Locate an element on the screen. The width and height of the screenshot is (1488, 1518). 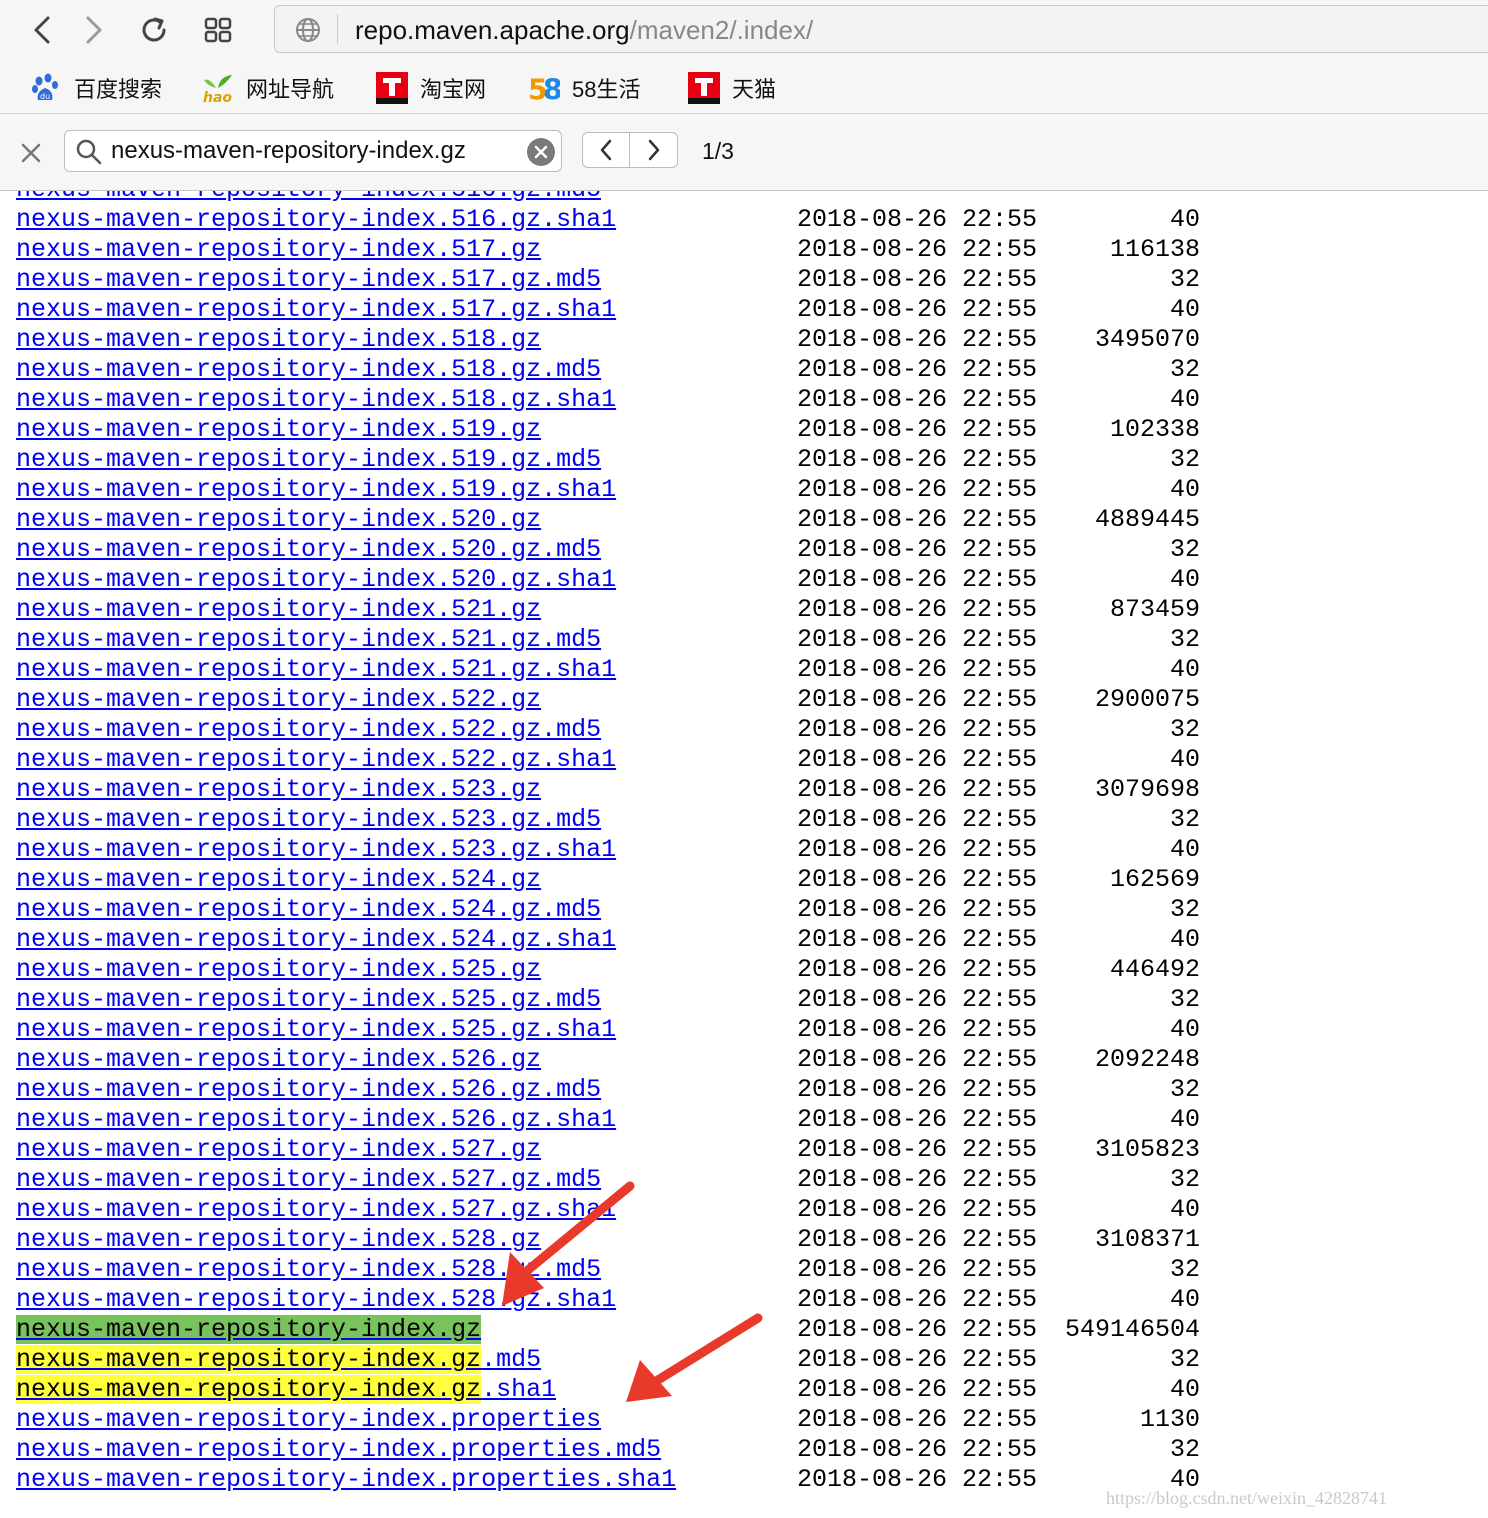
globe-icon is located at coordinates (308, 30).